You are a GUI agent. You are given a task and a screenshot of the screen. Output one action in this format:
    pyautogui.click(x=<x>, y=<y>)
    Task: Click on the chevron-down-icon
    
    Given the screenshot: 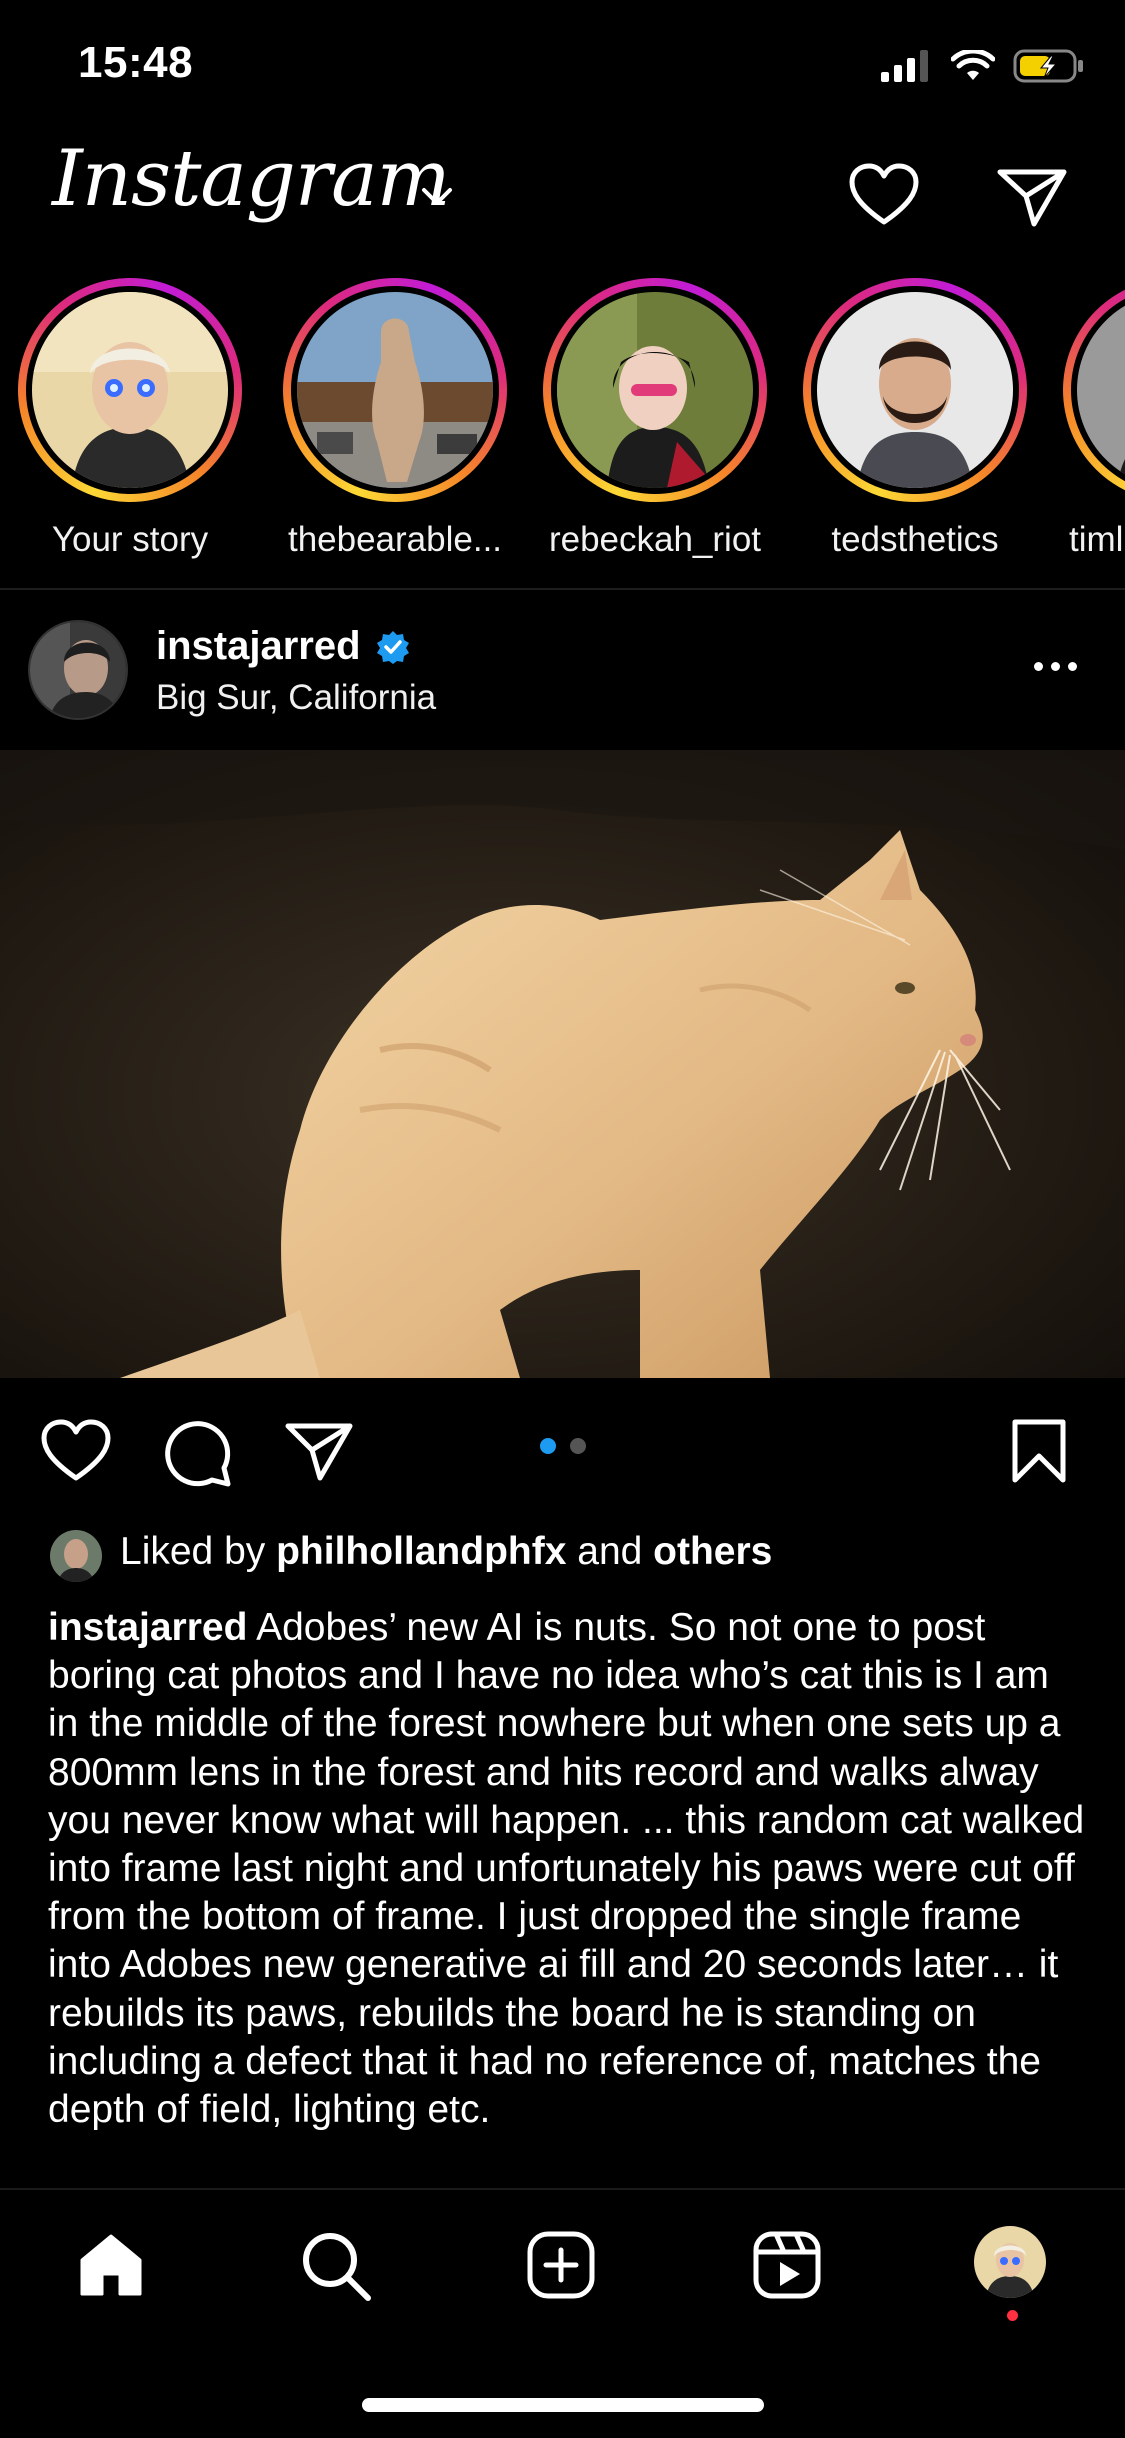 What is the action you would take?
    pyautogui.click(x=437, y=197)
    